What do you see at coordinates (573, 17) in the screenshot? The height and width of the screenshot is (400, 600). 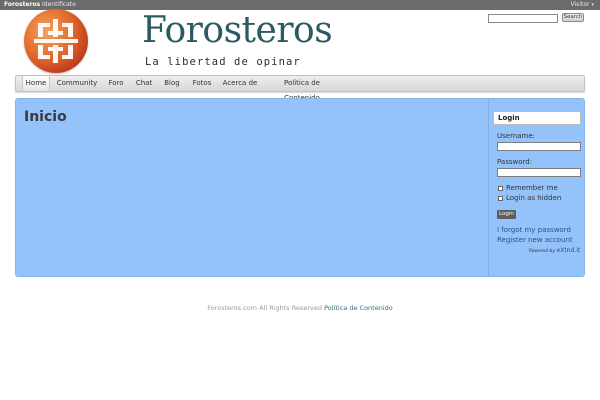 I see `search-button: Search` at bounding box center [573, 17].